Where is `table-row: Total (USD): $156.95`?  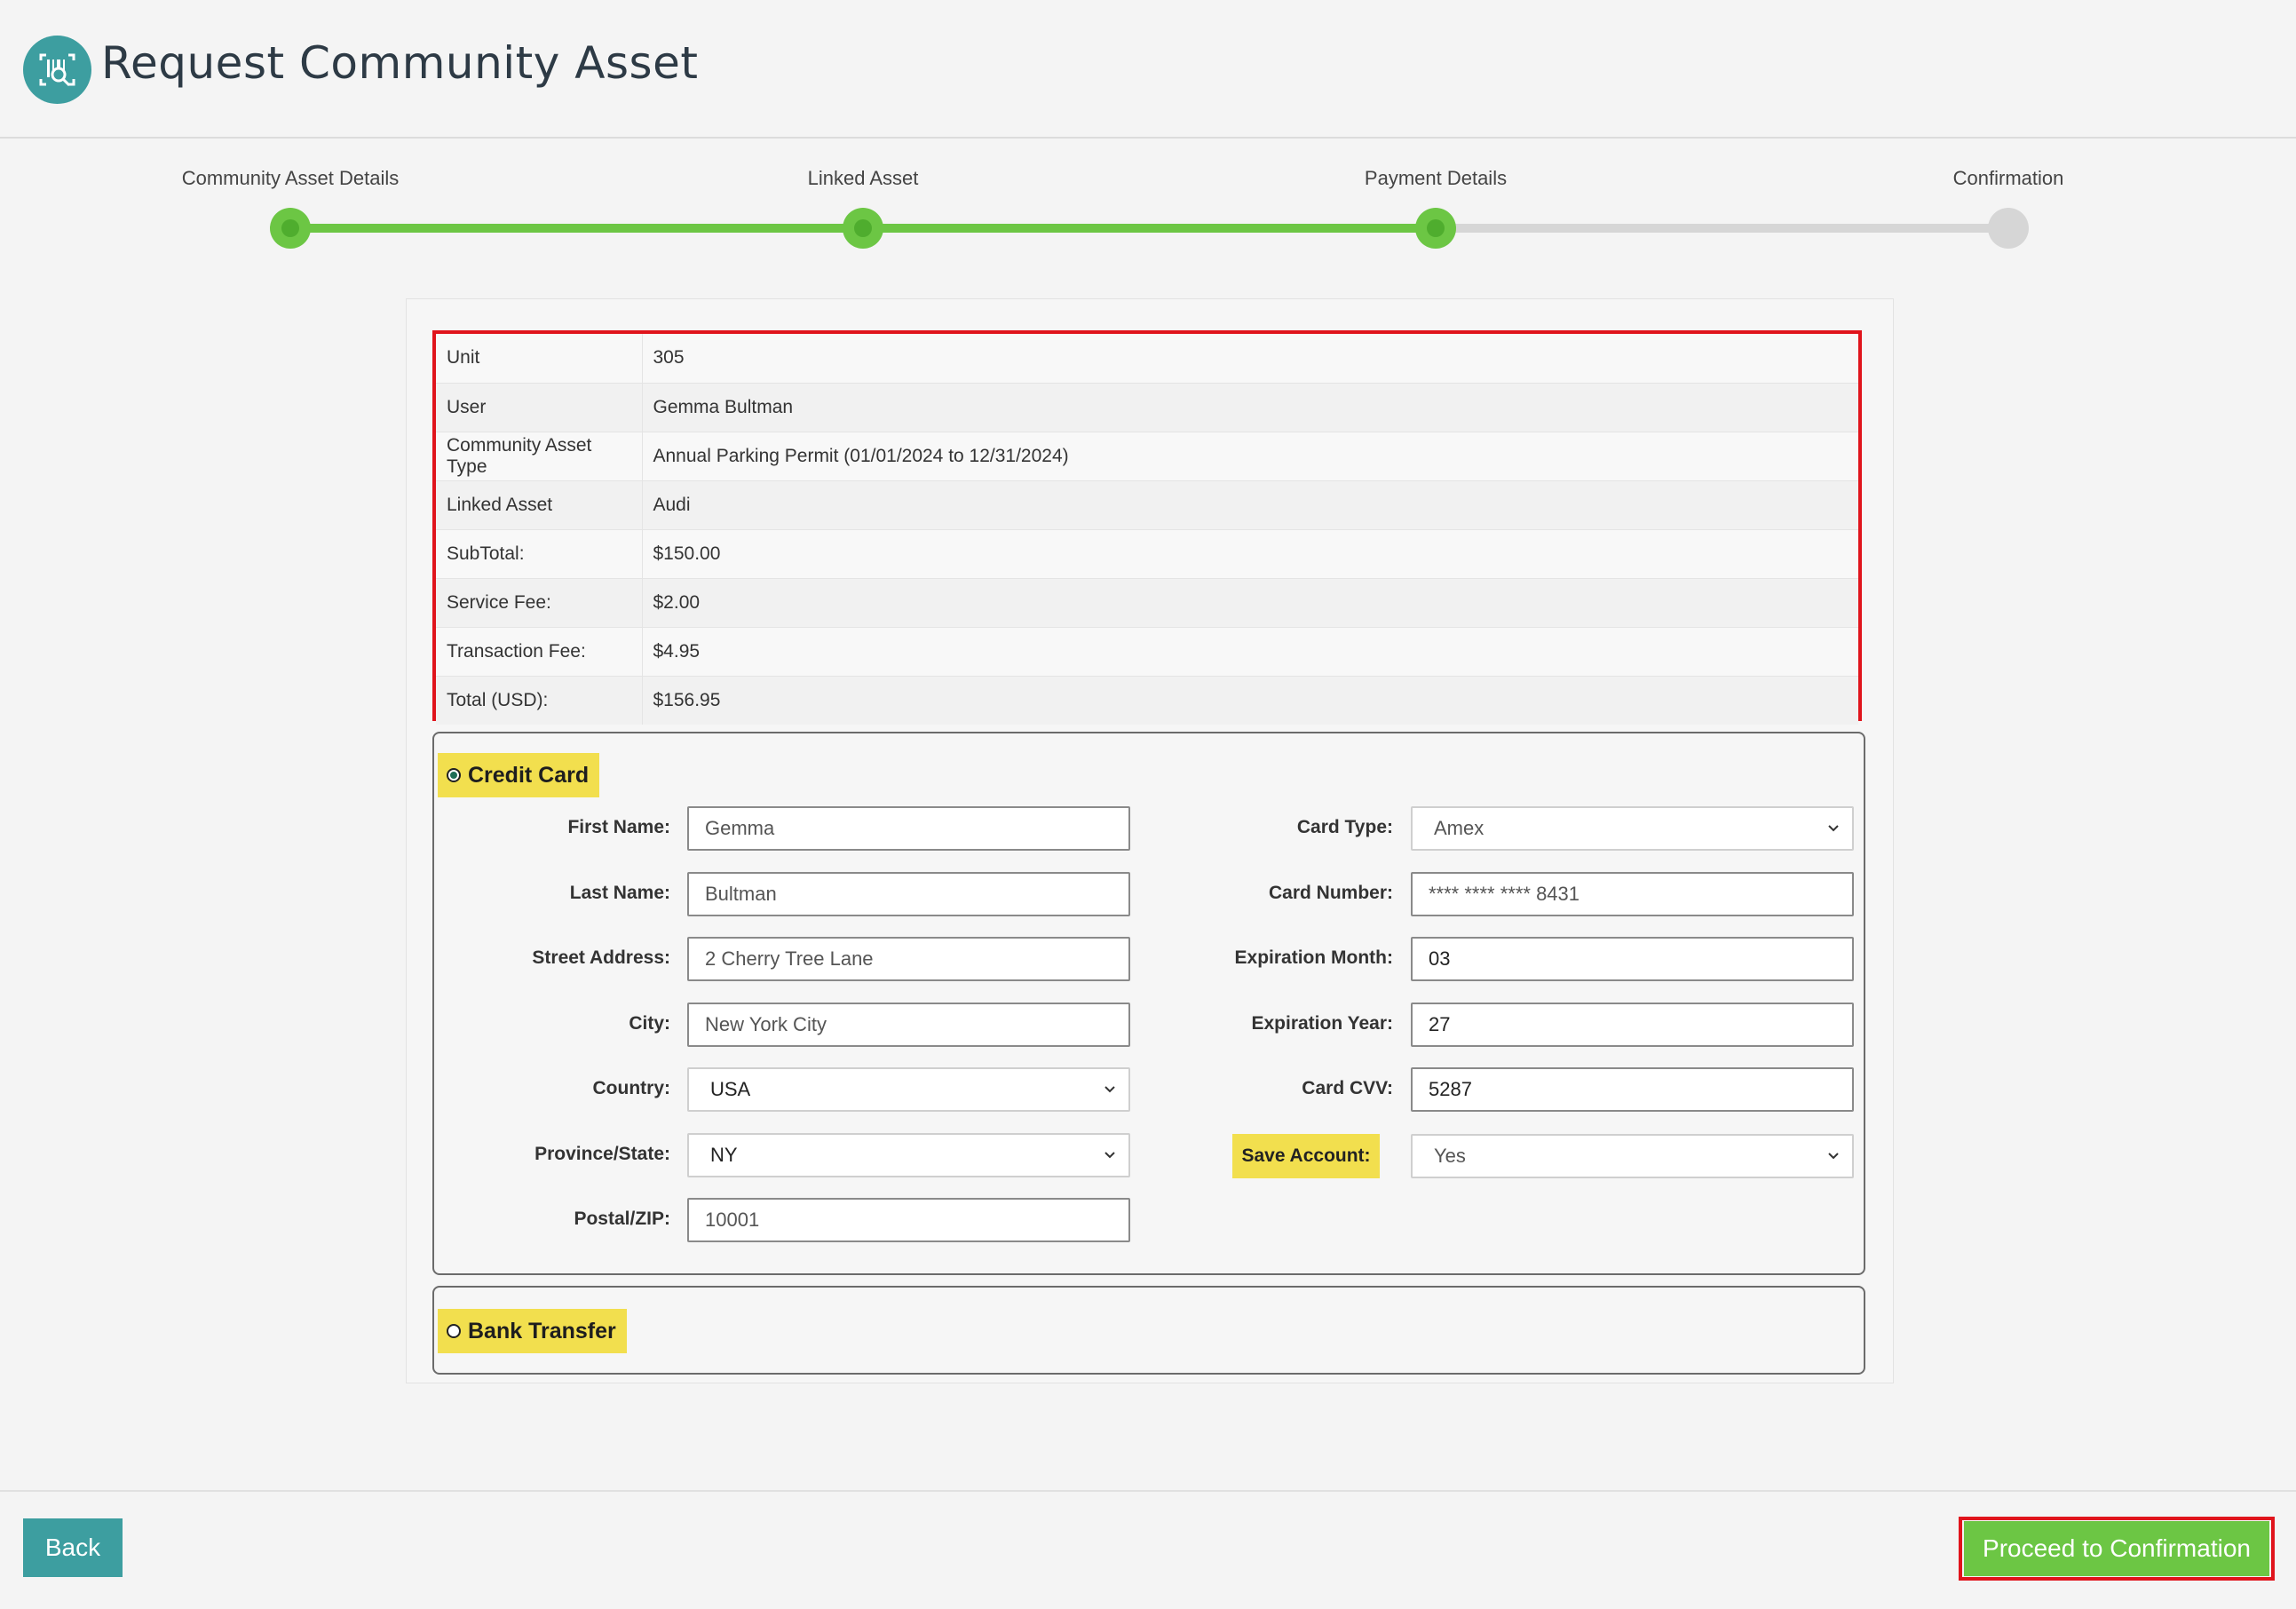
table-row: Total (USD): $156.95 is located at coordinates (1147, 700).